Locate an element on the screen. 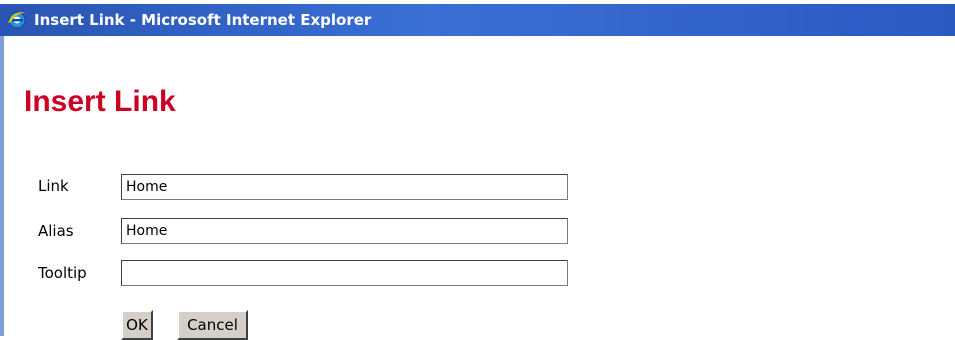 The width and height of the screenshot is (955, 340). screen-edge-strip is located at coordinates (477, 2).